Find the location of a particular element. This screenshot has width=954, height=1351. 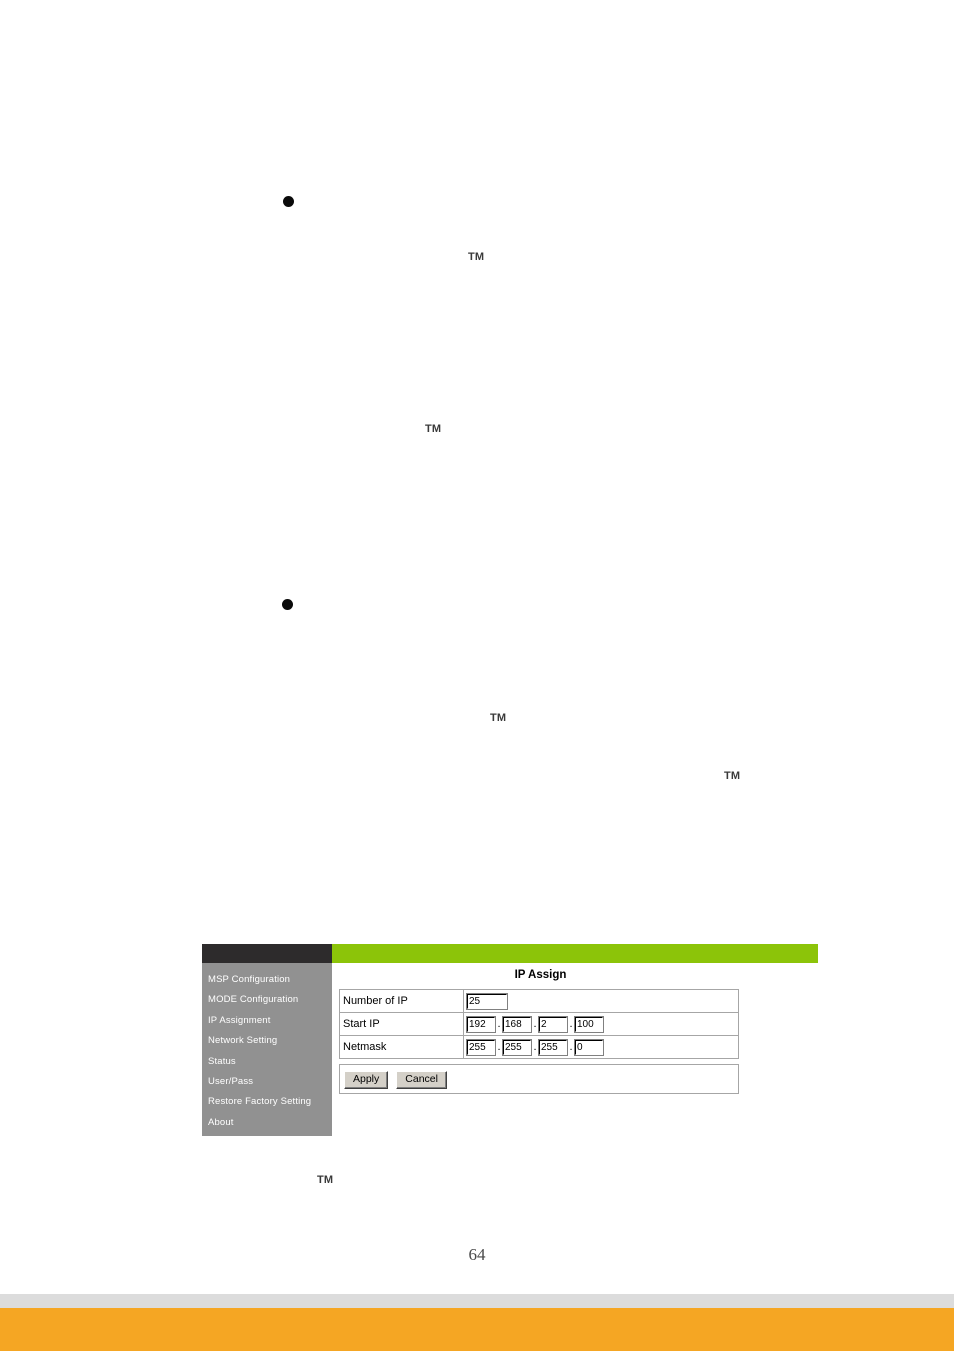

netmask-octet-3-input: 255 is located at coordinates (553, 1047).